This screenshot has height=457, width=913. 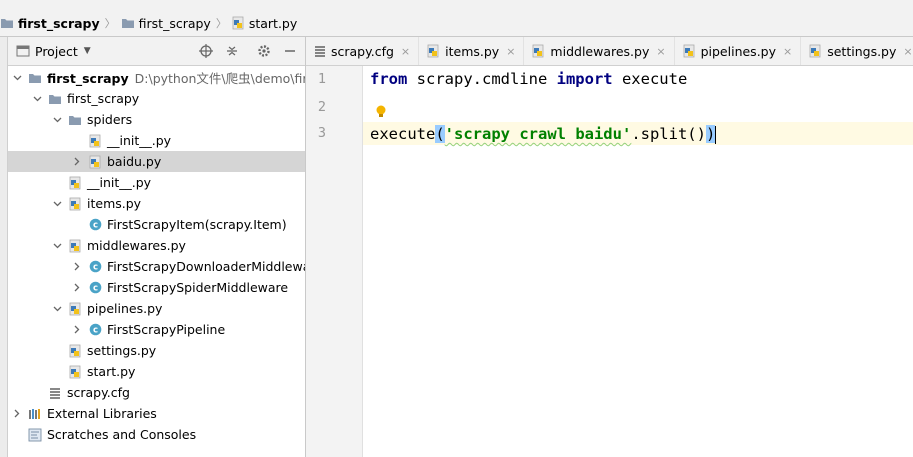 I want to click on tree-item: c FirstScrapySpiderMiddleware, so click(x=156, y=287).